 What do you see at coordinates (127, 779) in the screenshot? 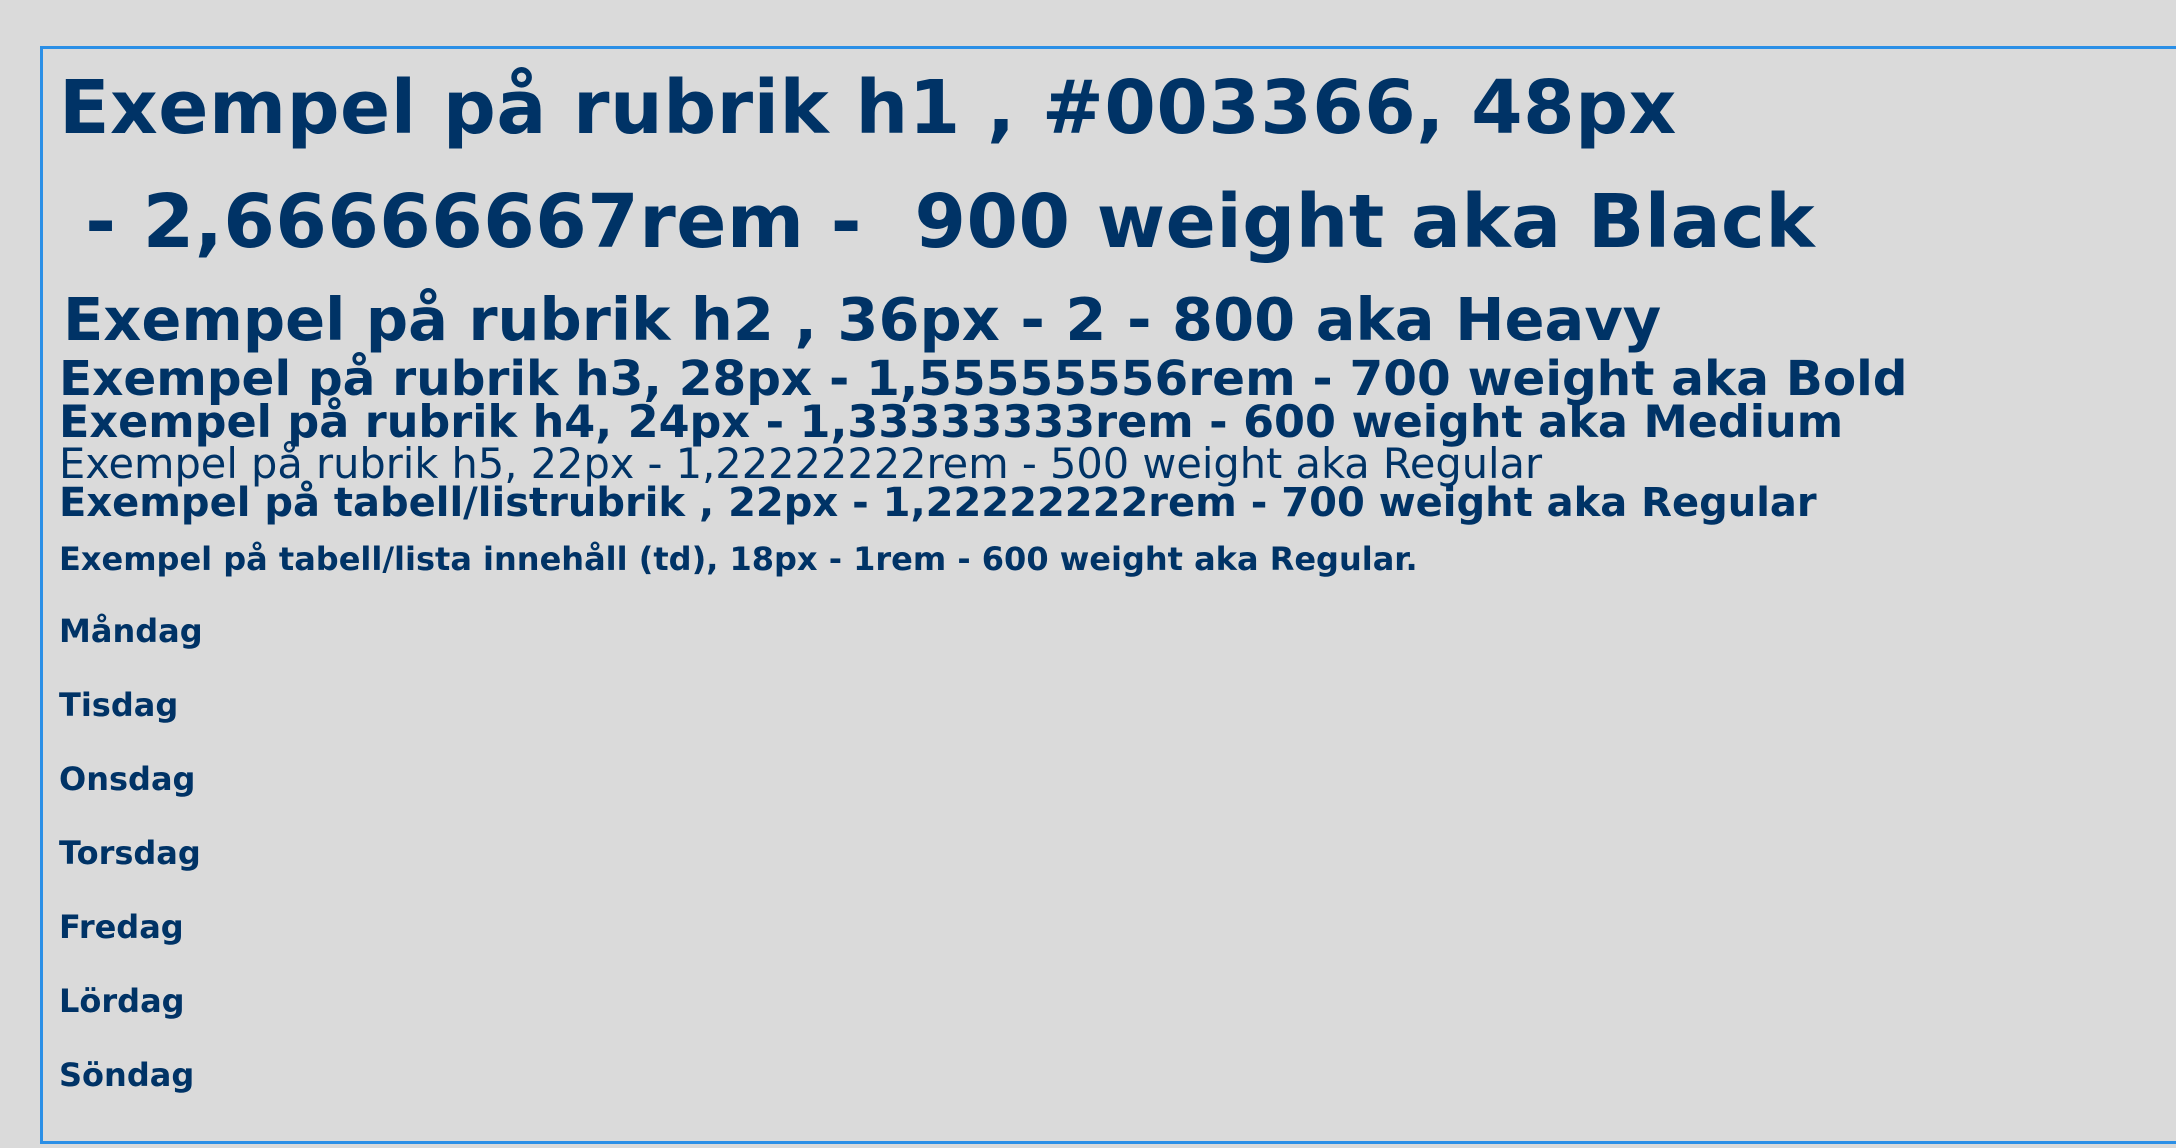
I see `list-item: Onsdag` at bounding box center [127, 779].